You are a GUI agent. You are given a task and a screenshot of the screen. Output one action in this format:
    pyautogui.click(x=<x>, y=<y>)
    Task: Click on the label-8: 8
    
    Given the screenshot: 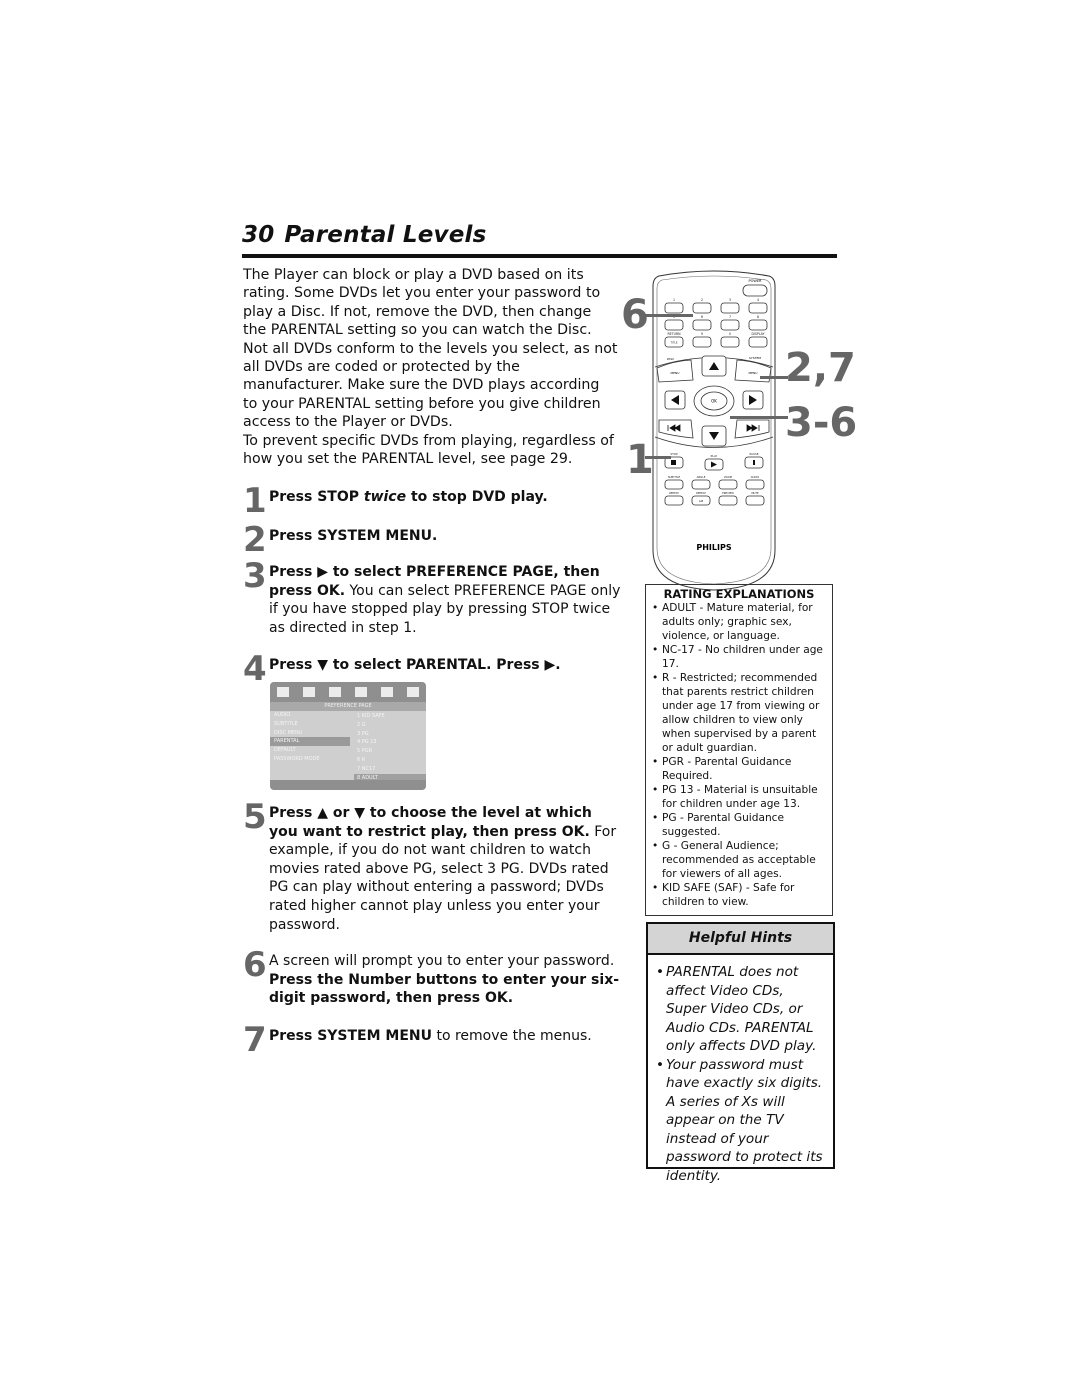 What is the action you would take?
    pyautogui.click(x=758, y=317)
    